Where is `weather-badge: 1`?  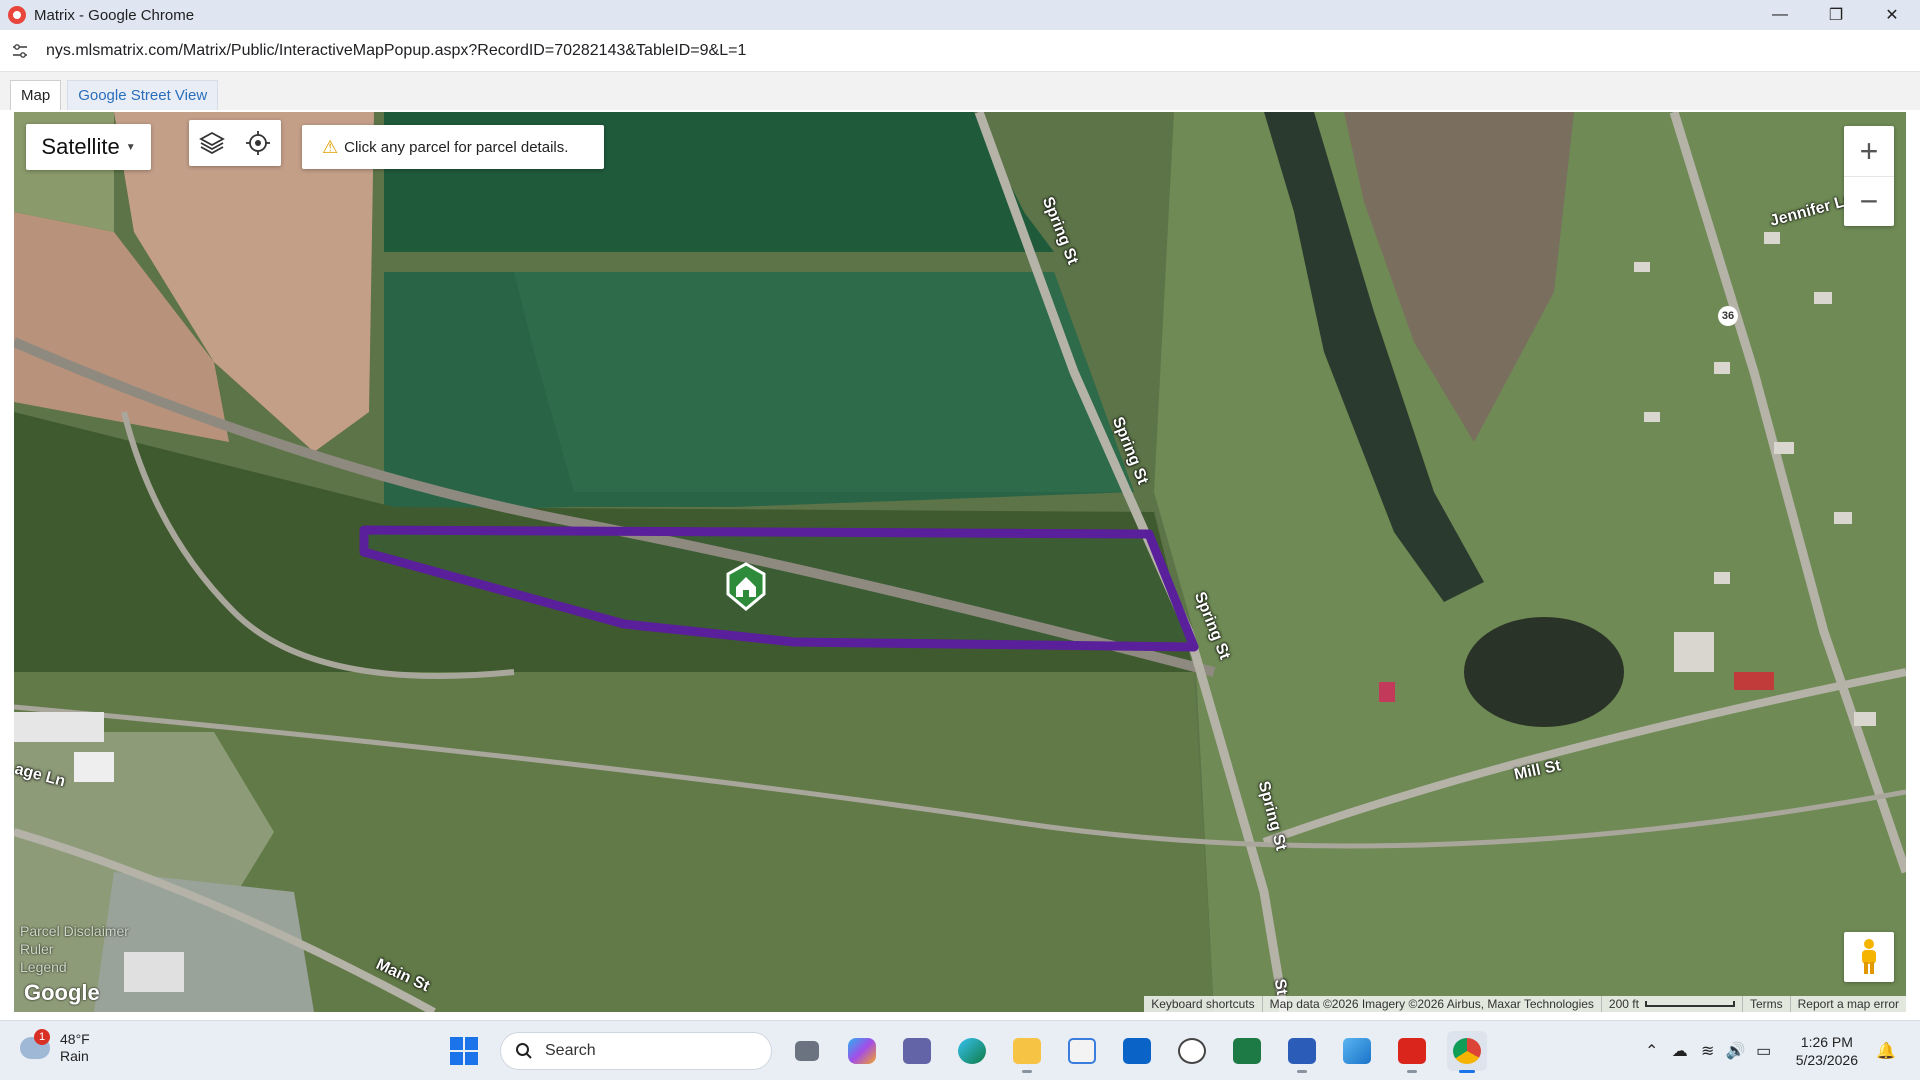
weather-badge: 1 is located at coordinates (42, 1037).